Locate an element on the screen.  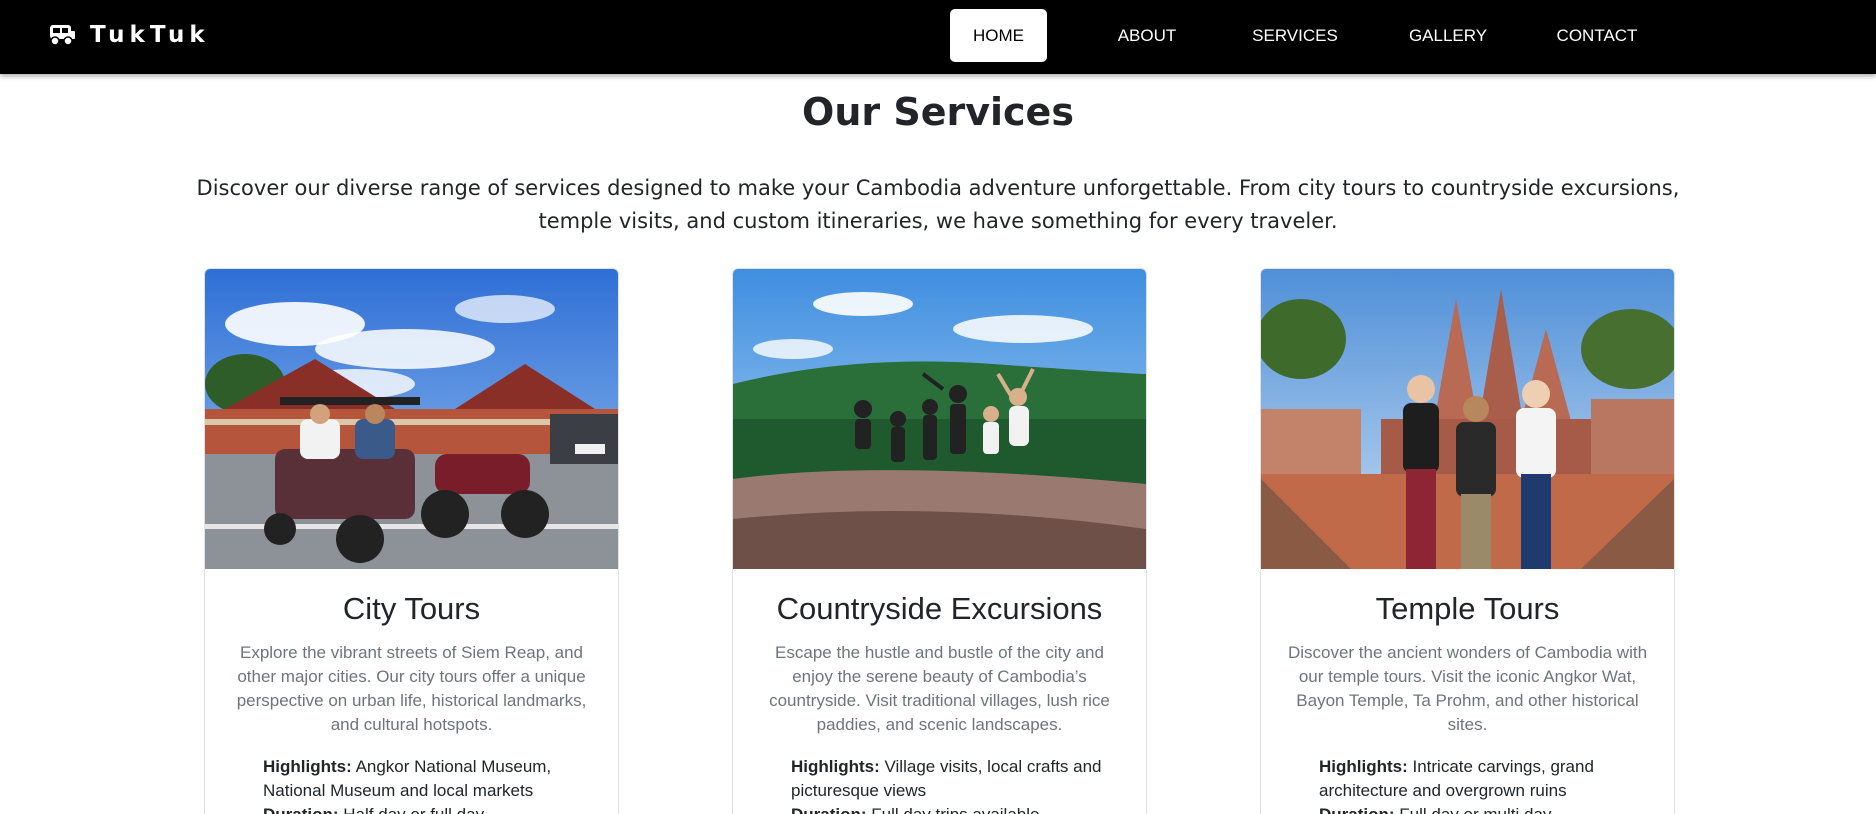
nav-services: SERVICES is located at coordinates (1295, 35).